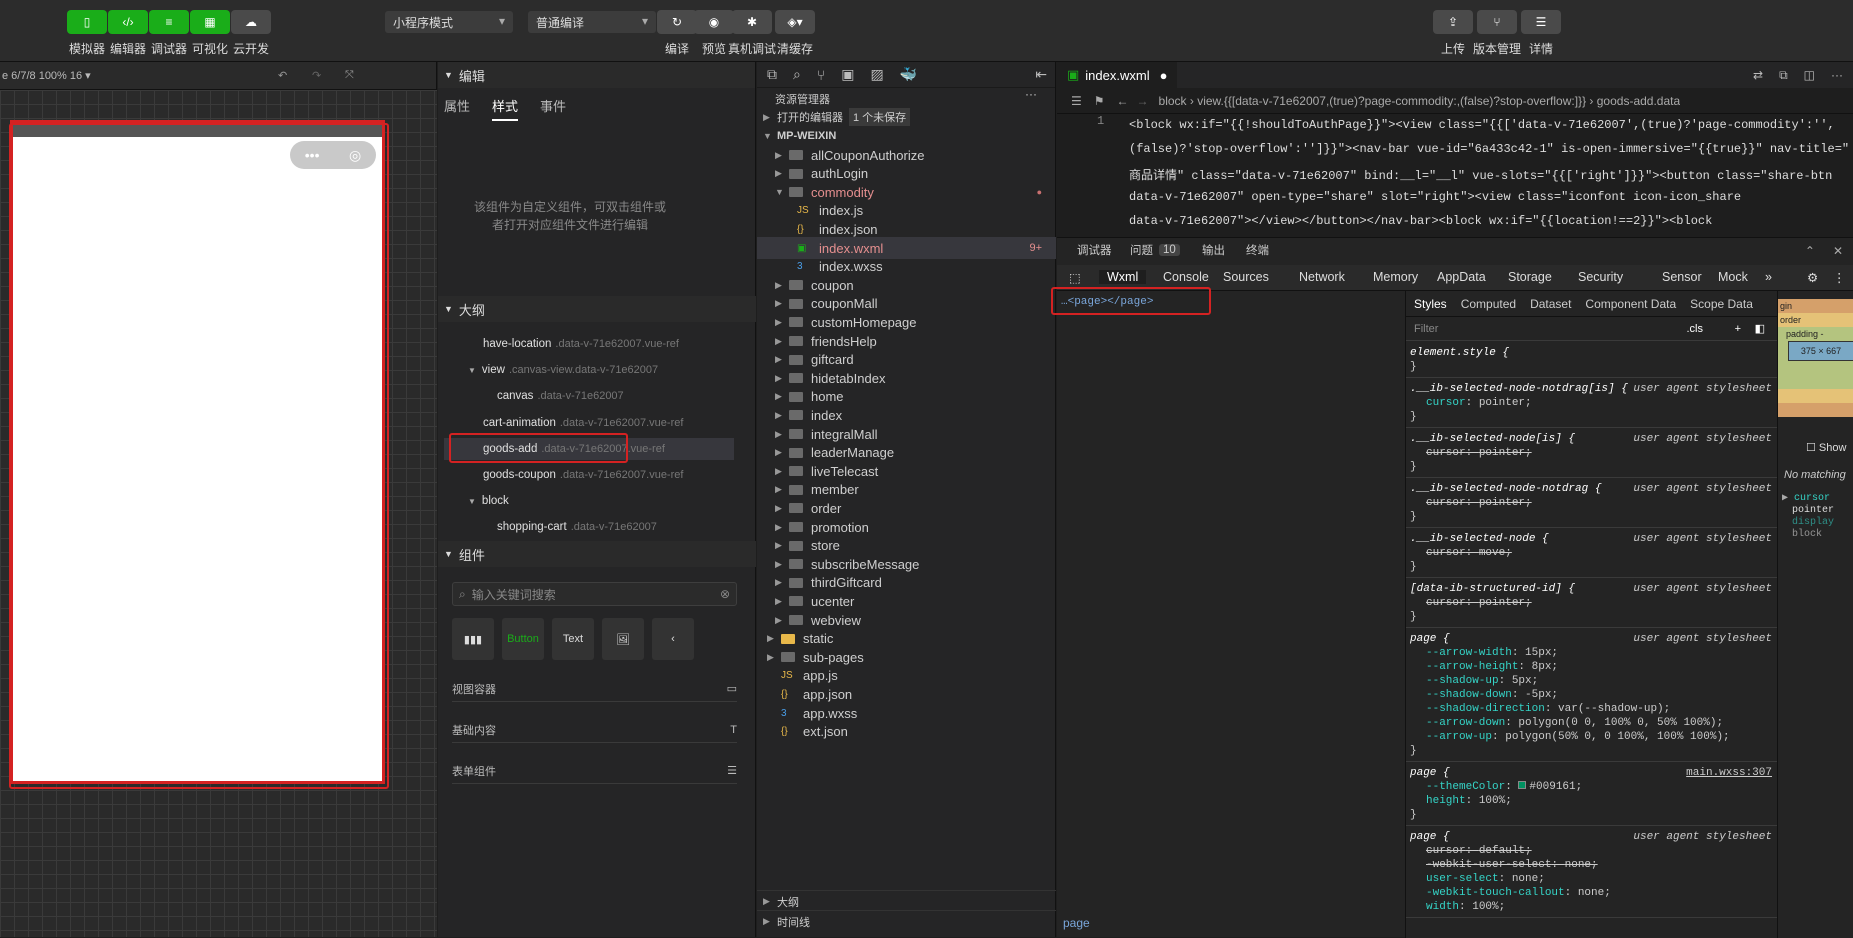 The width and height of the screenshot is (1853, 938). Describe the element at coordinates (797, 74) in the screenshot. I see `search-icon: ⌕` at that location.